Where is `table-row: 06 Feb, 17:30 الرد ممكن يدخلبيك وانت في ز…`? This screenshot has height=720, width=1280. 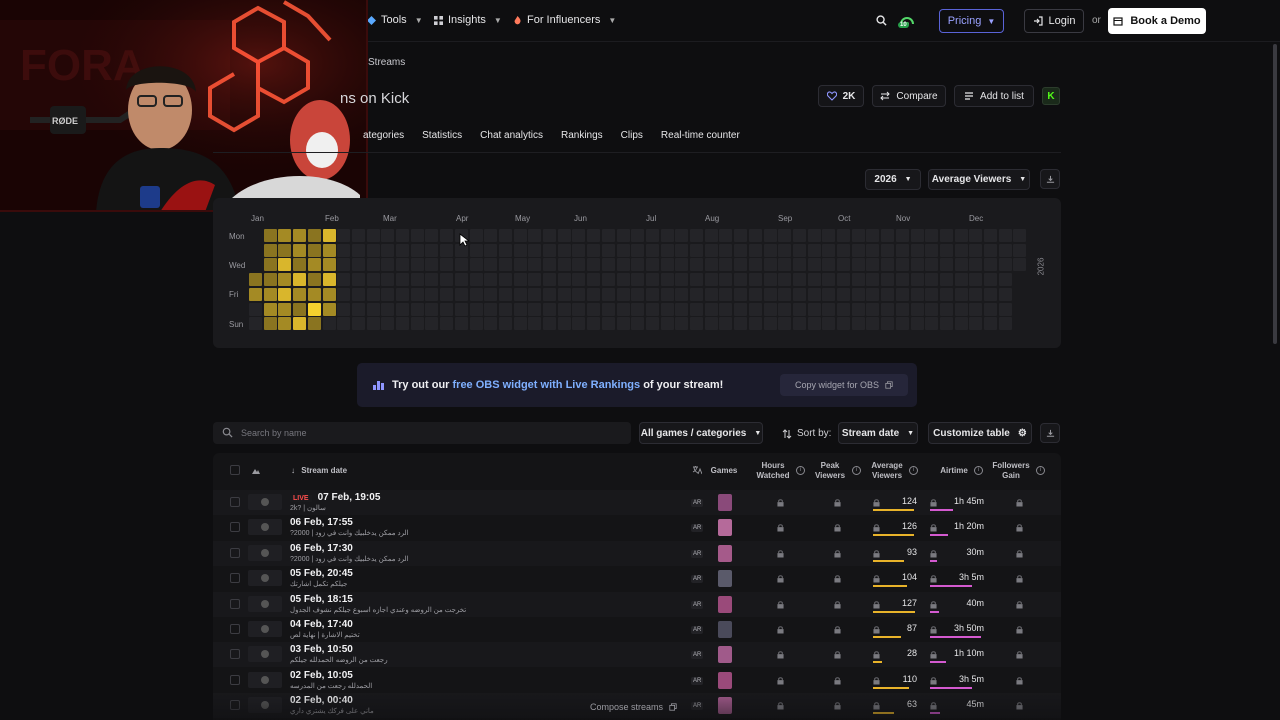 table-row: 06 Feb, 17:30 الرد ممكن يدخلبيك وانت في ز… is located at coordinates (637, 553).